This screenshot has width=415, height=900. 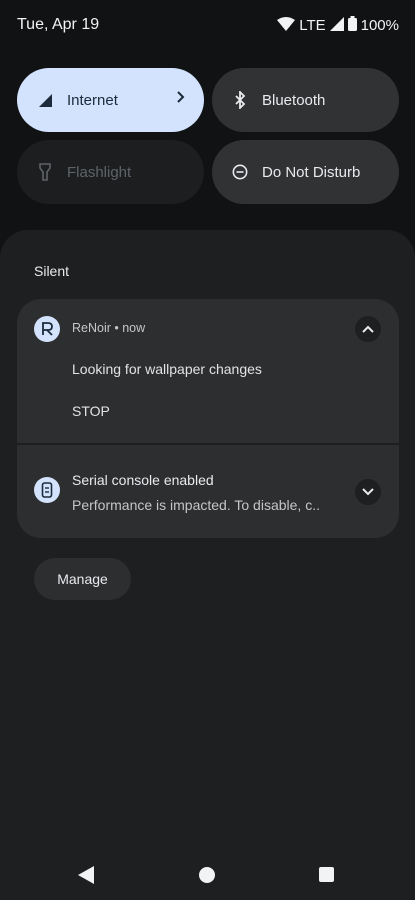 What do you see at coordinates (286, 25) in the screenshot?
I see `wifi-icon` at bounding box center [286, 25].